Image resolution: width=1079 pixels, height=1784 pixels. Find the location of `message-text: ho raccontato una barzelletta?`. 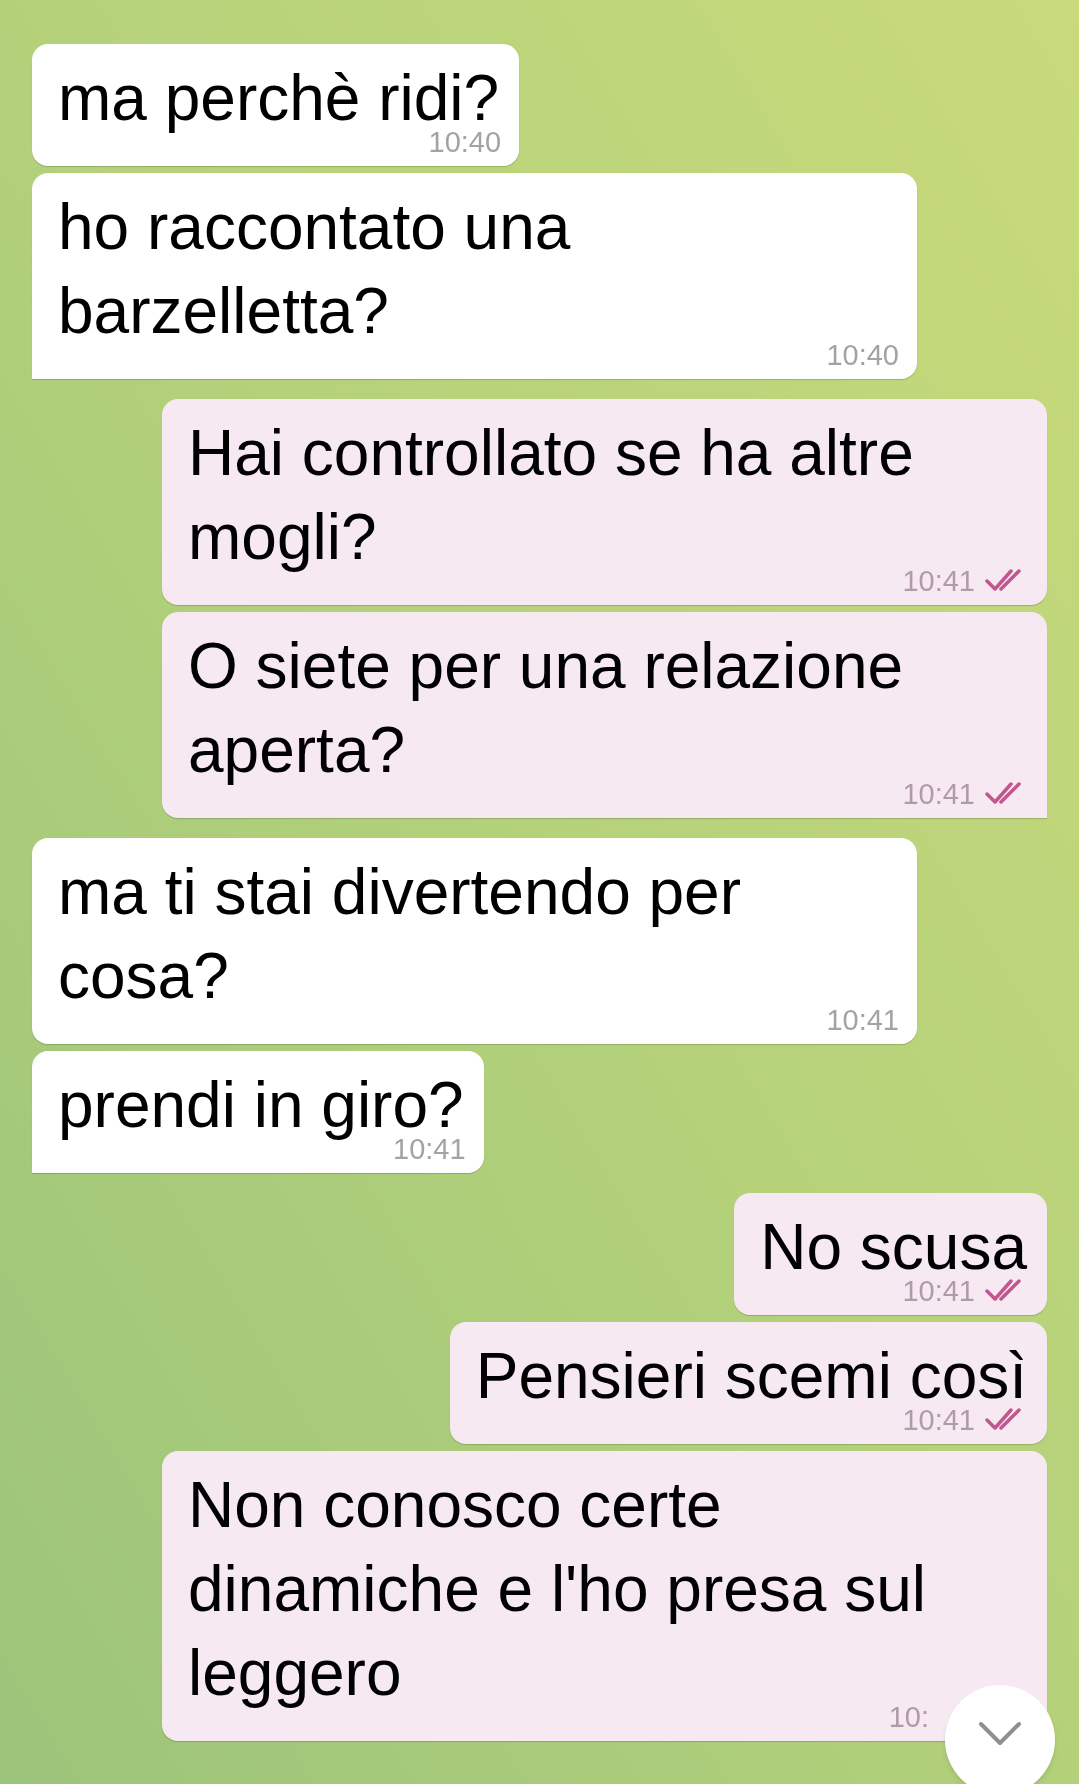

message-text: ho raccontato una barzelletta? is located at coordinates (315, 269).